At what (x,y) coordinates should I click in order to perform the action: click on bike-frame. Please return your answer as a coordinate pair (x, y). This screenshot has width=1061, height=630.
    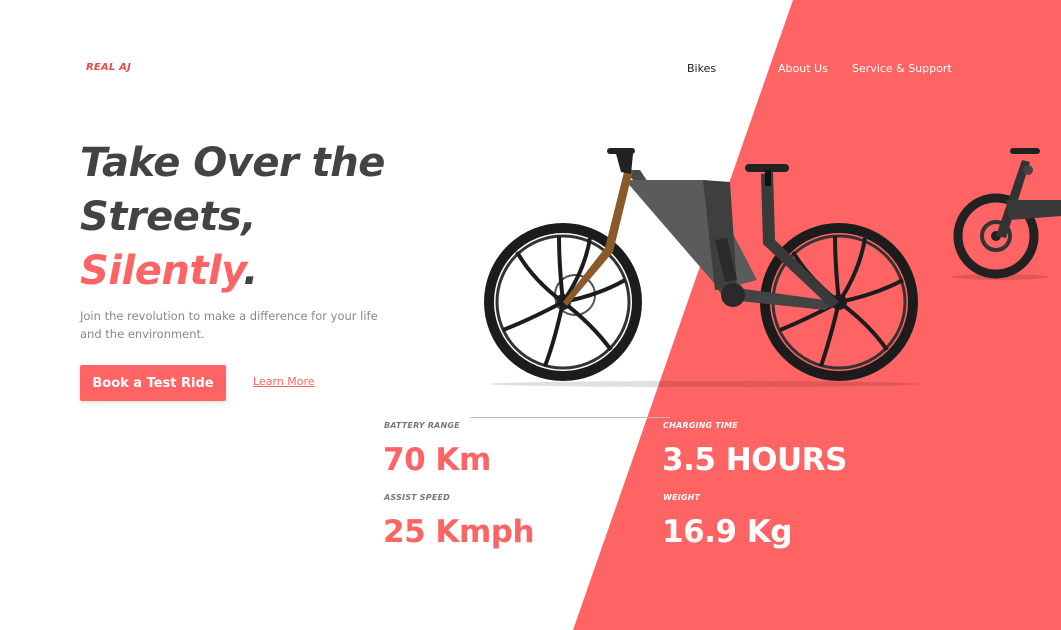
    Looking at the image, I should click on (701, 229).